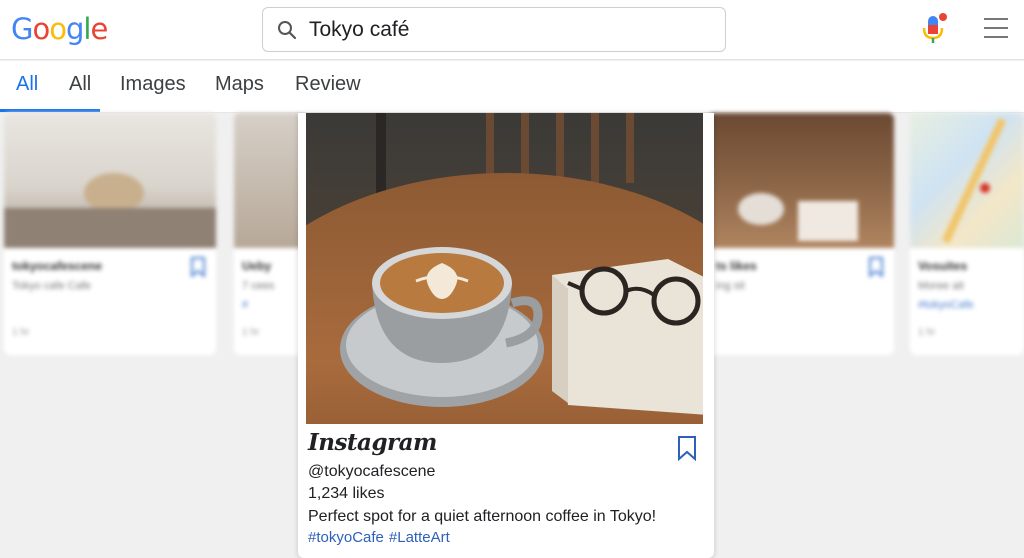 This screenshot has width=1024, height=558. I want to click on hashtag-link: #tokyoCafe, so click(346, 537).